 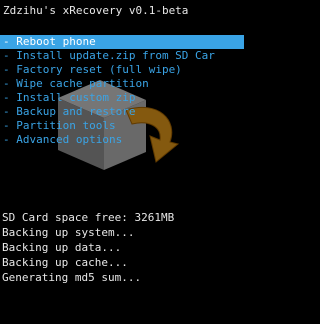 What do you see at coordinates (122, 56) in the screenshot?
I see `menu-item-install-update-zip: - Install update.zip from SD Car` at bounding box center [122, 56].